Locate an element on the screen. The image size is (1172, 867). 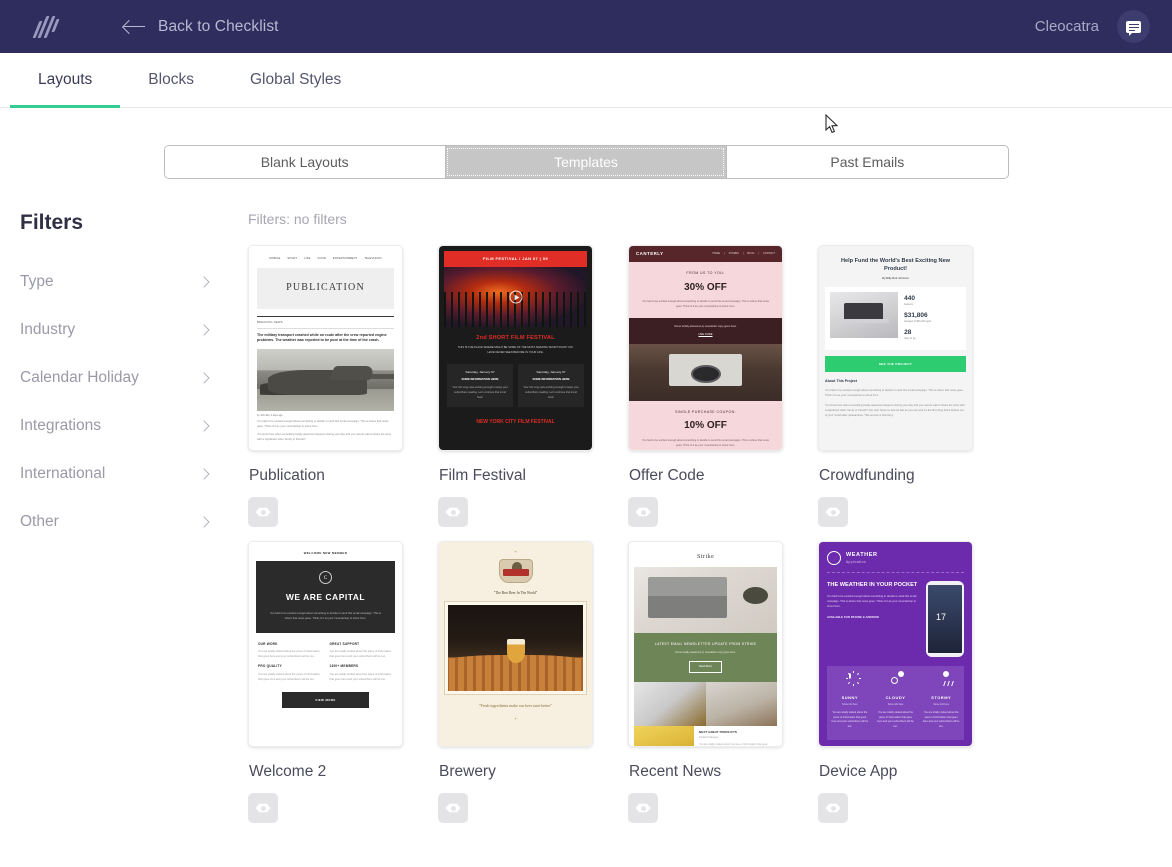
publication-kicker: BREAKING NEWS is located at coordinates (270, 323).